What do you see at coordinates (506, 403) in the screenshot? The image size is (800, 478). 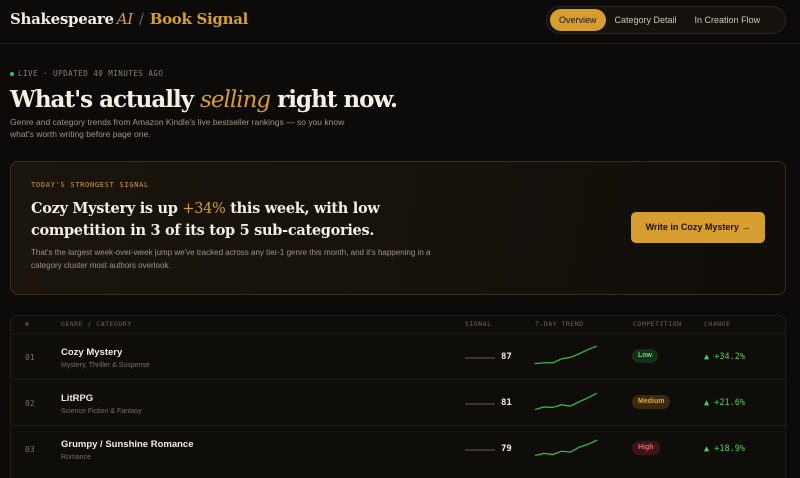 I see `signal-score: 81` at bounding box center [506, 403].